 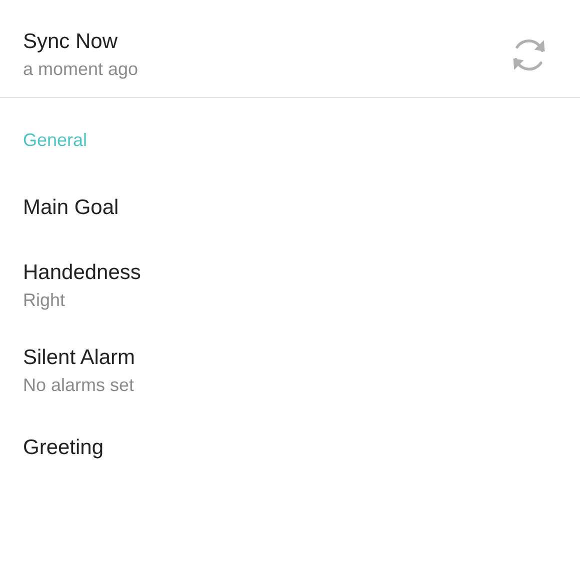 I want to click on row-title: Main Goal, so click(x=71, y=208).